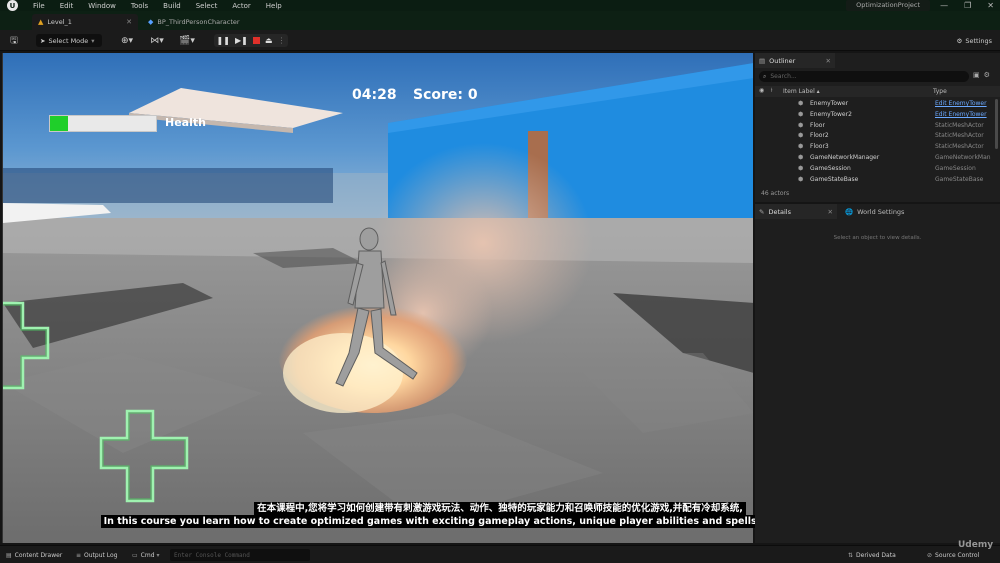 This screenshot has width=1000, height=563. What do you see at coordinates (830, 168) in the screenshot?
I see `outliner-row-name: GameSession` at bounding box center [830, 168].